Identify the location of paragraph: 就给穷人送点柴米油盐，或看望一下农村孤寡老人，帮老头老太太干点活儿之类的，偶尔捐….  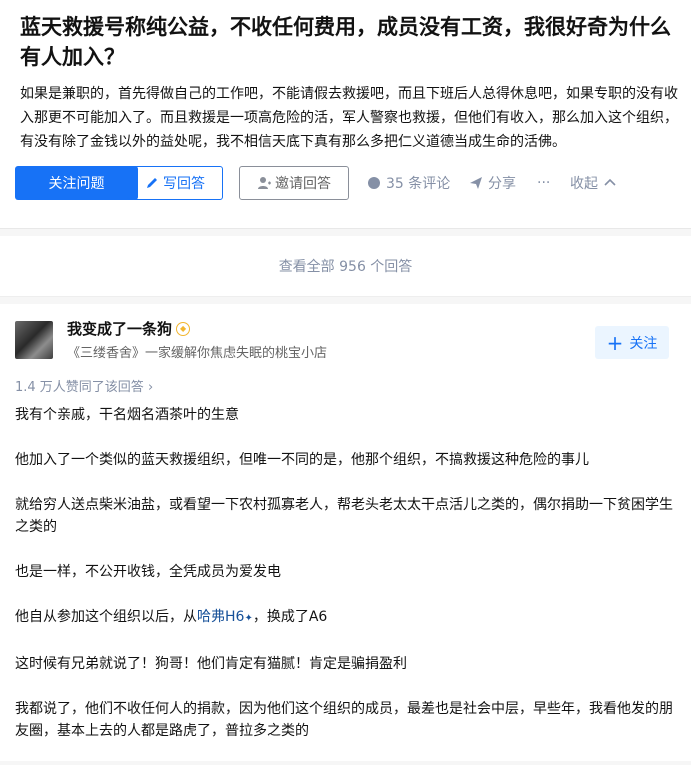
(344, 516).